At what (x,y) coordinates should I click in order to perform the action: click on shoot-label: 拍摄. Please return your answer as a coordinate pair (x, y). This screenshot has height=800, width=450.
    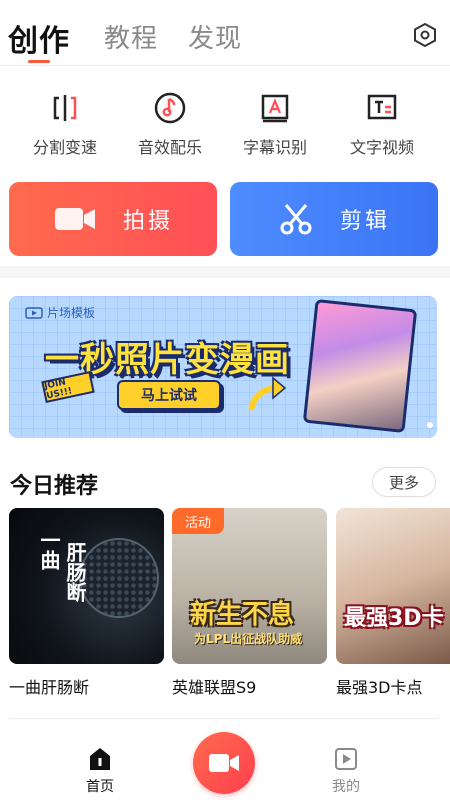
    Looking at the image, I should click on (147, 221).